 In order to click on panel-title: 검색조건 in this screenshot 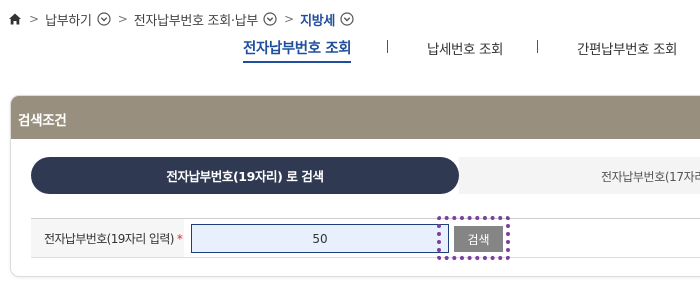, I will do `click(355, 117)`.